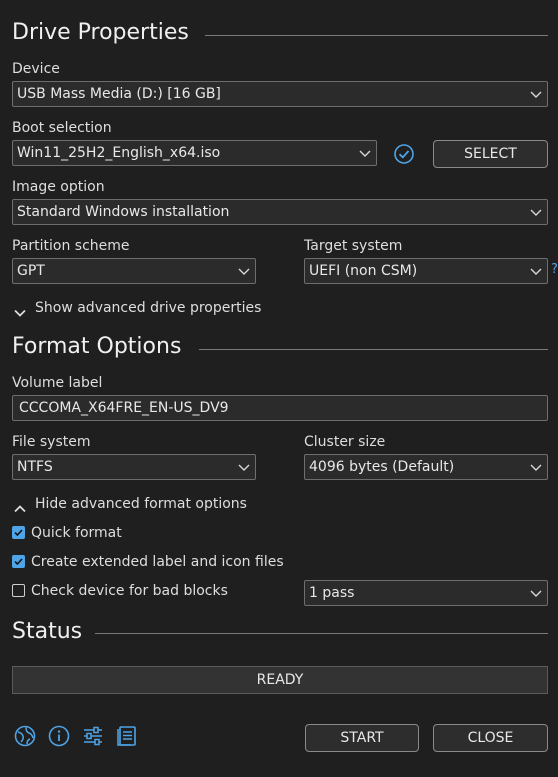  Describe the element at coordinates (58, 187) in the screenshot. I see `image-option-label: Image option` at that location.